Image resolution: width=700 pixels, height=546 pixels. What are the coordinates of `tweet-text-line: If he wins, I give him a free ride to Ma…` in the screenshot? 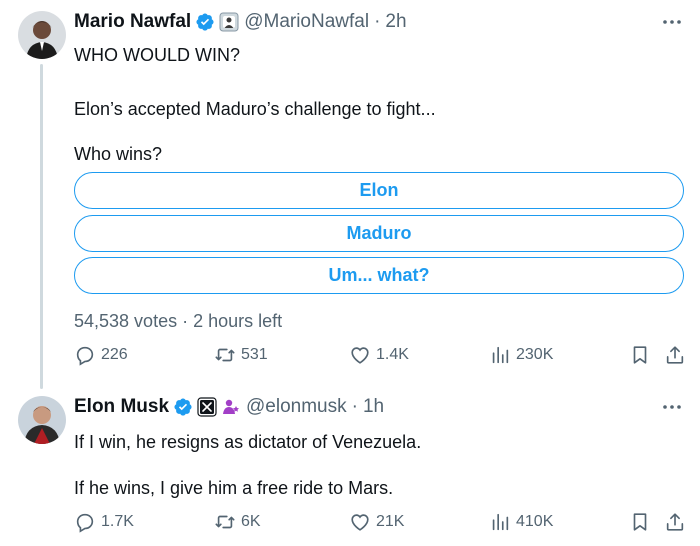 It's located at (234, 488).